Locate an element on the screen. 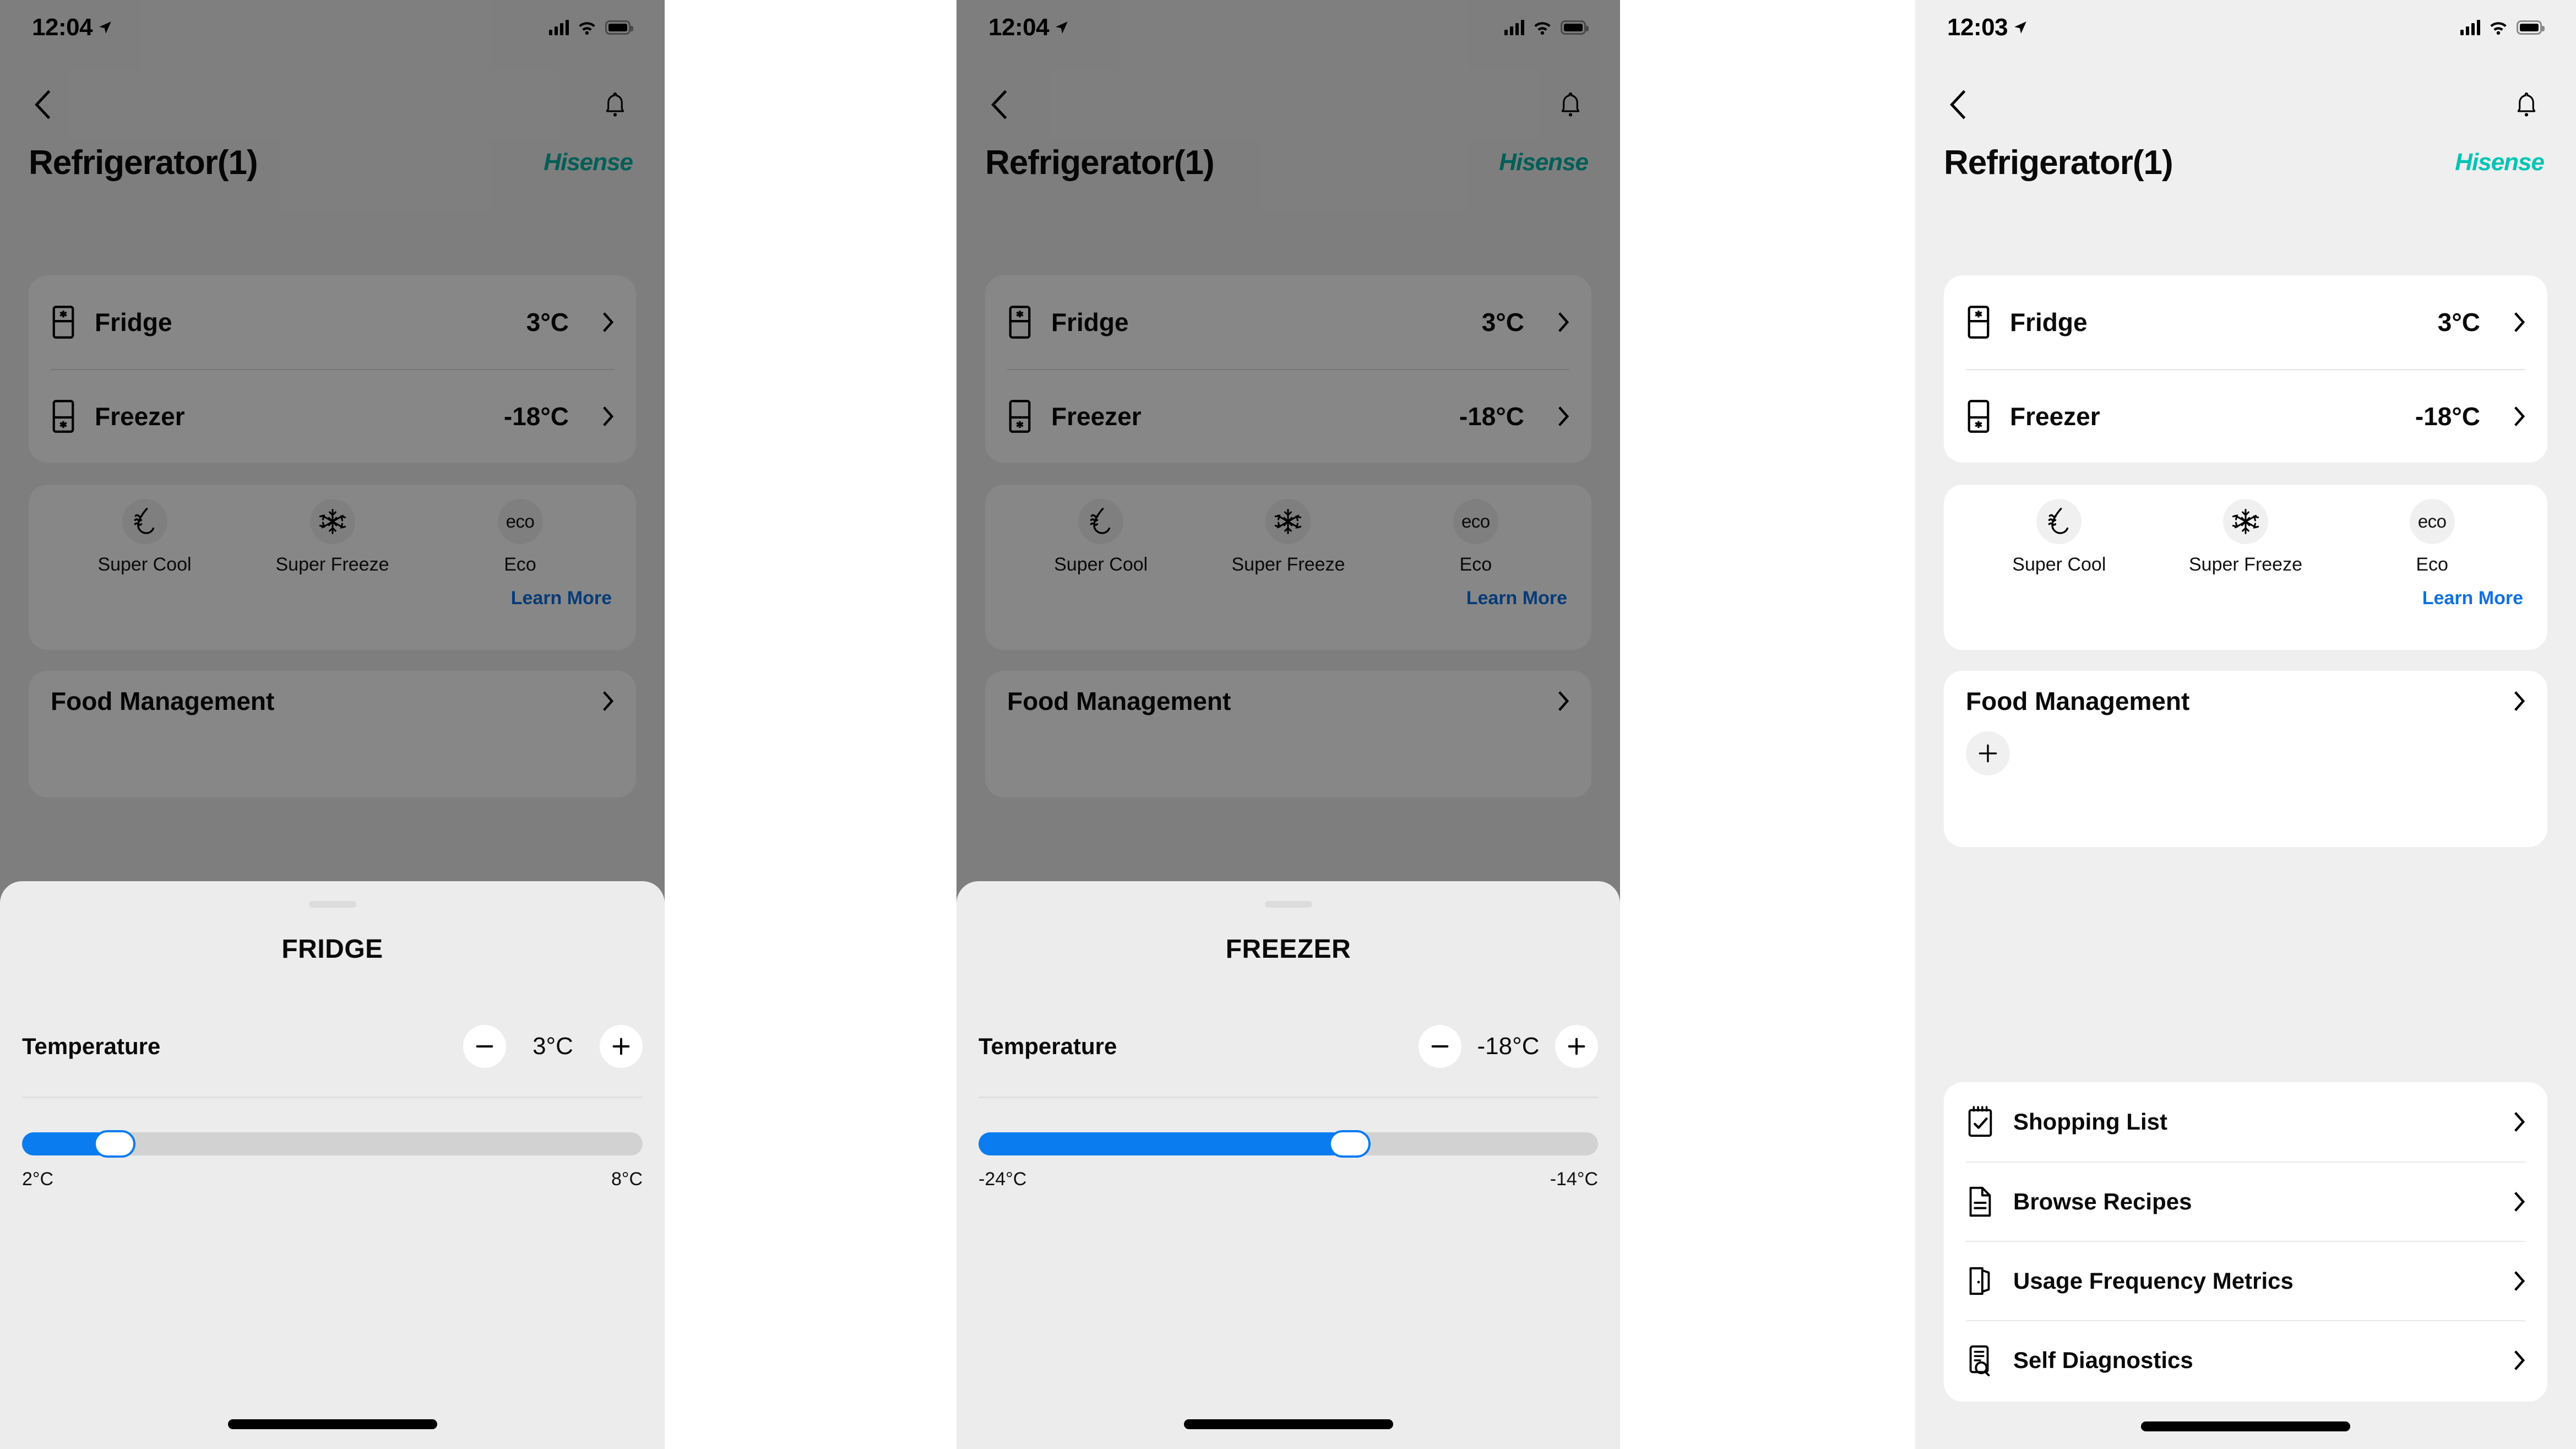 The image size is (2576, 1449). diagnostics-stethoscope-icon is located at coordinates (1980, 1360).